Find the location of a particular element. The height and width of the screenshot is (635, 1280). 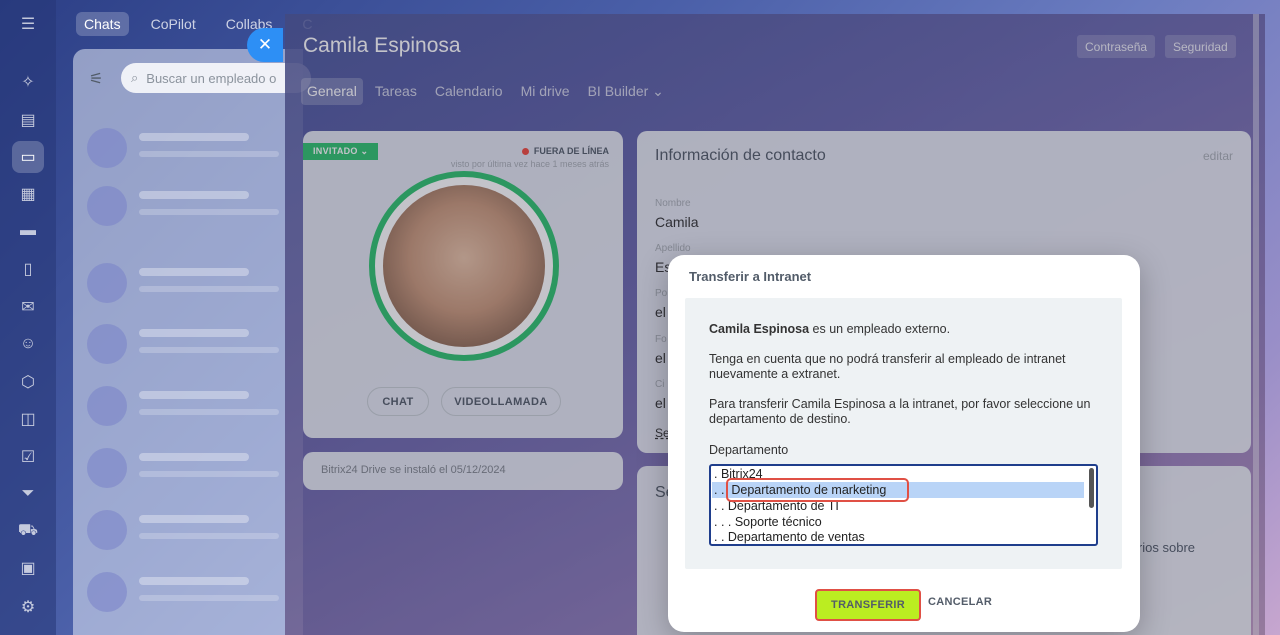

filter-icon: ⚟ is located at coordinates (96, 79).